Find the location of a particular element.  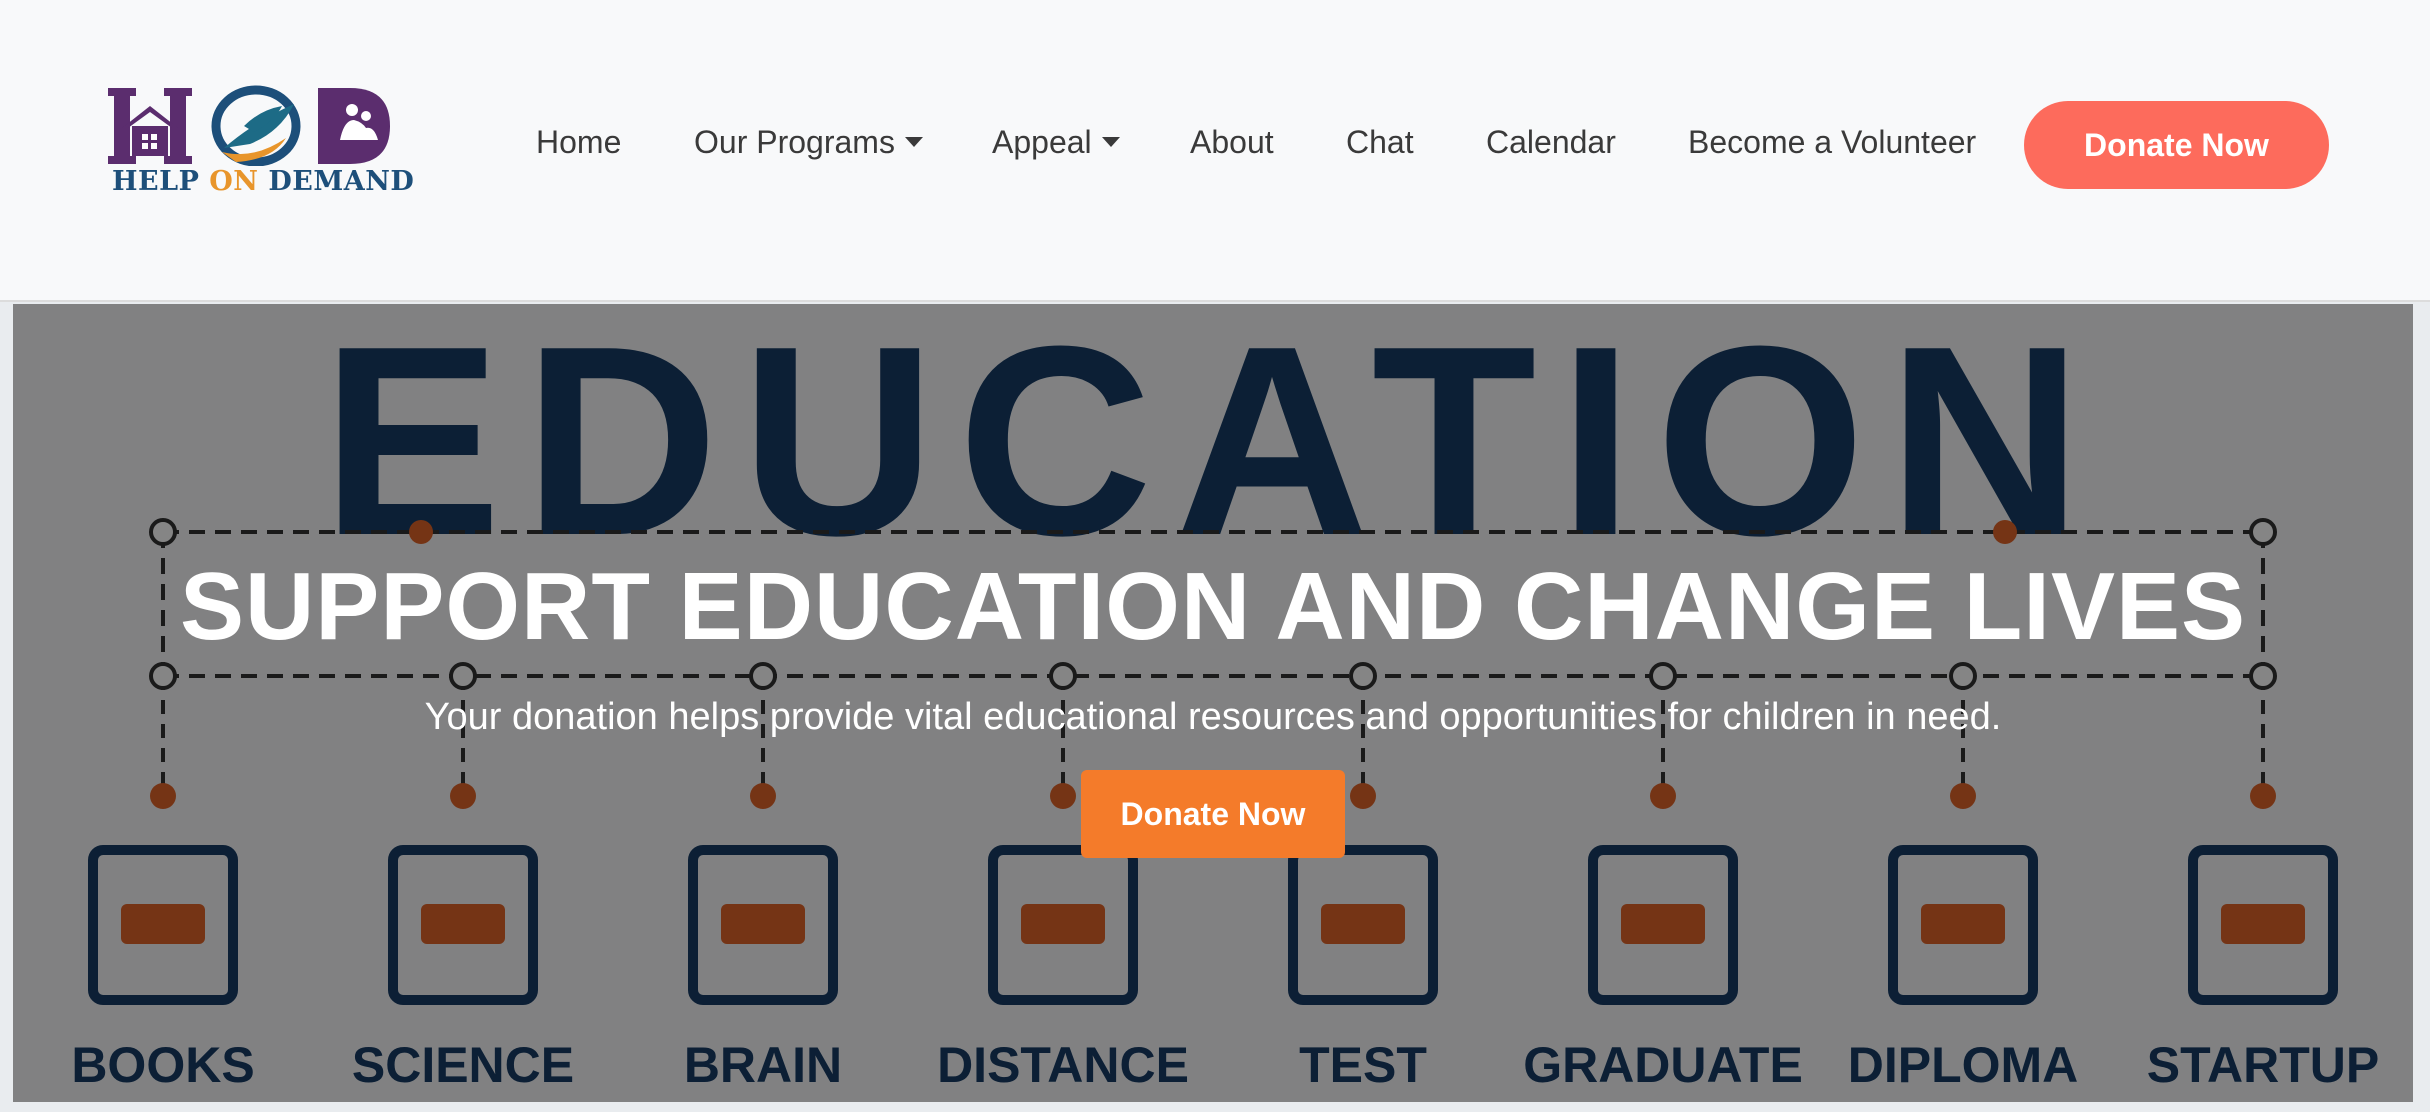

hero-donate-button: Donate Now is located at coordinates (1213, 814).